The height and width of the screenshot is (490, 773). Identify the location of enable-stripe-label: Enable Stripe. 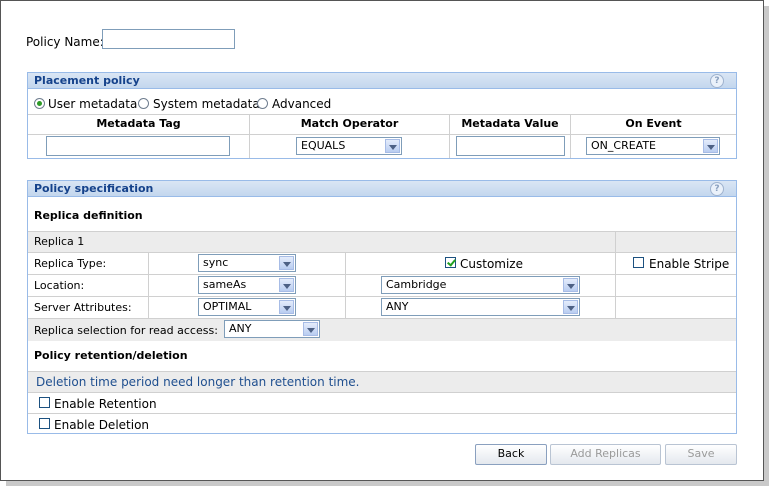
(689, 264).